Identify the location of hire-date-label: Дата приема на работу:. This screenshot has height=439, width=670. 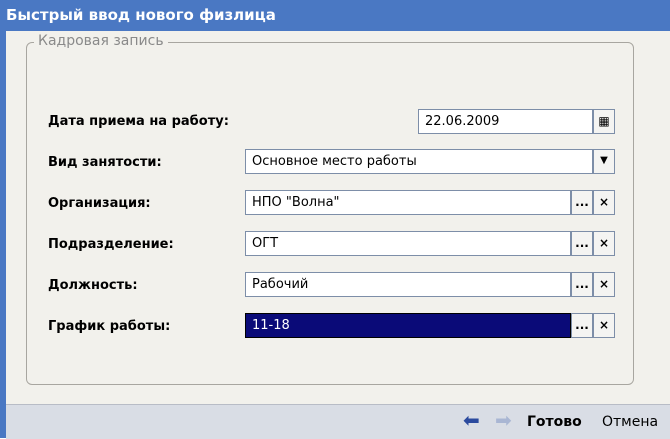
(138, 121).